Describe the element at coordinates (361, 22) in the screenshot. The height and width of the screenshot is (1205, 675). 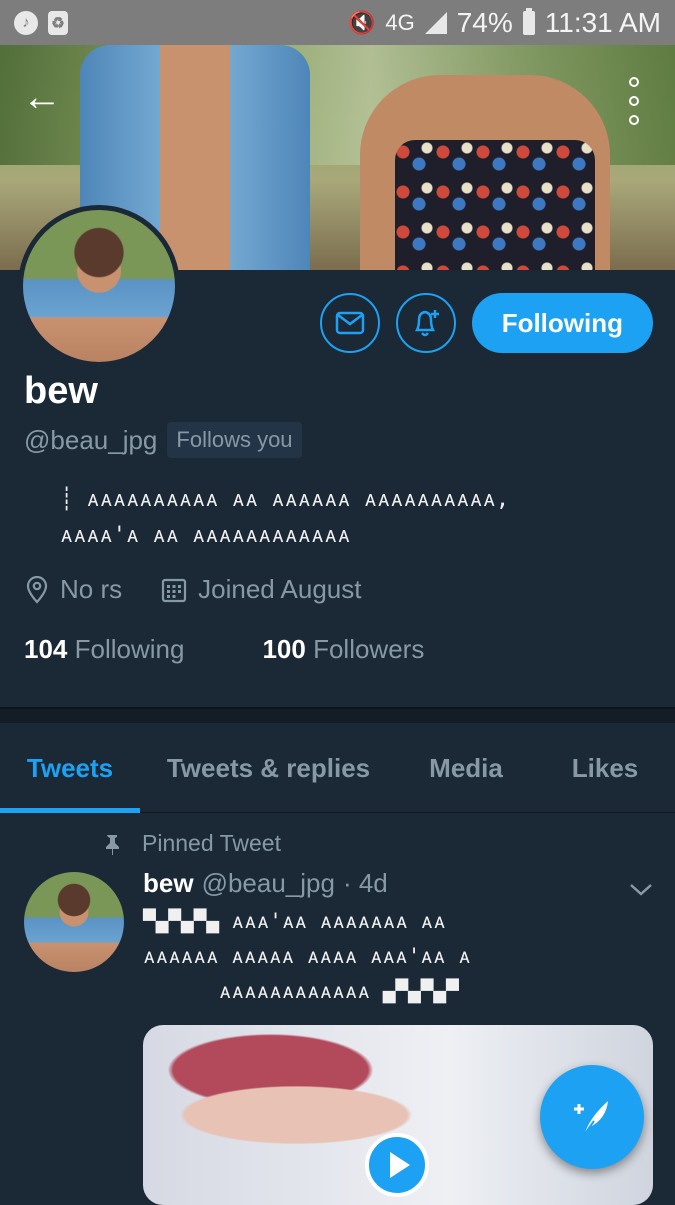
I see `mute-icon: 🔇` at that location.